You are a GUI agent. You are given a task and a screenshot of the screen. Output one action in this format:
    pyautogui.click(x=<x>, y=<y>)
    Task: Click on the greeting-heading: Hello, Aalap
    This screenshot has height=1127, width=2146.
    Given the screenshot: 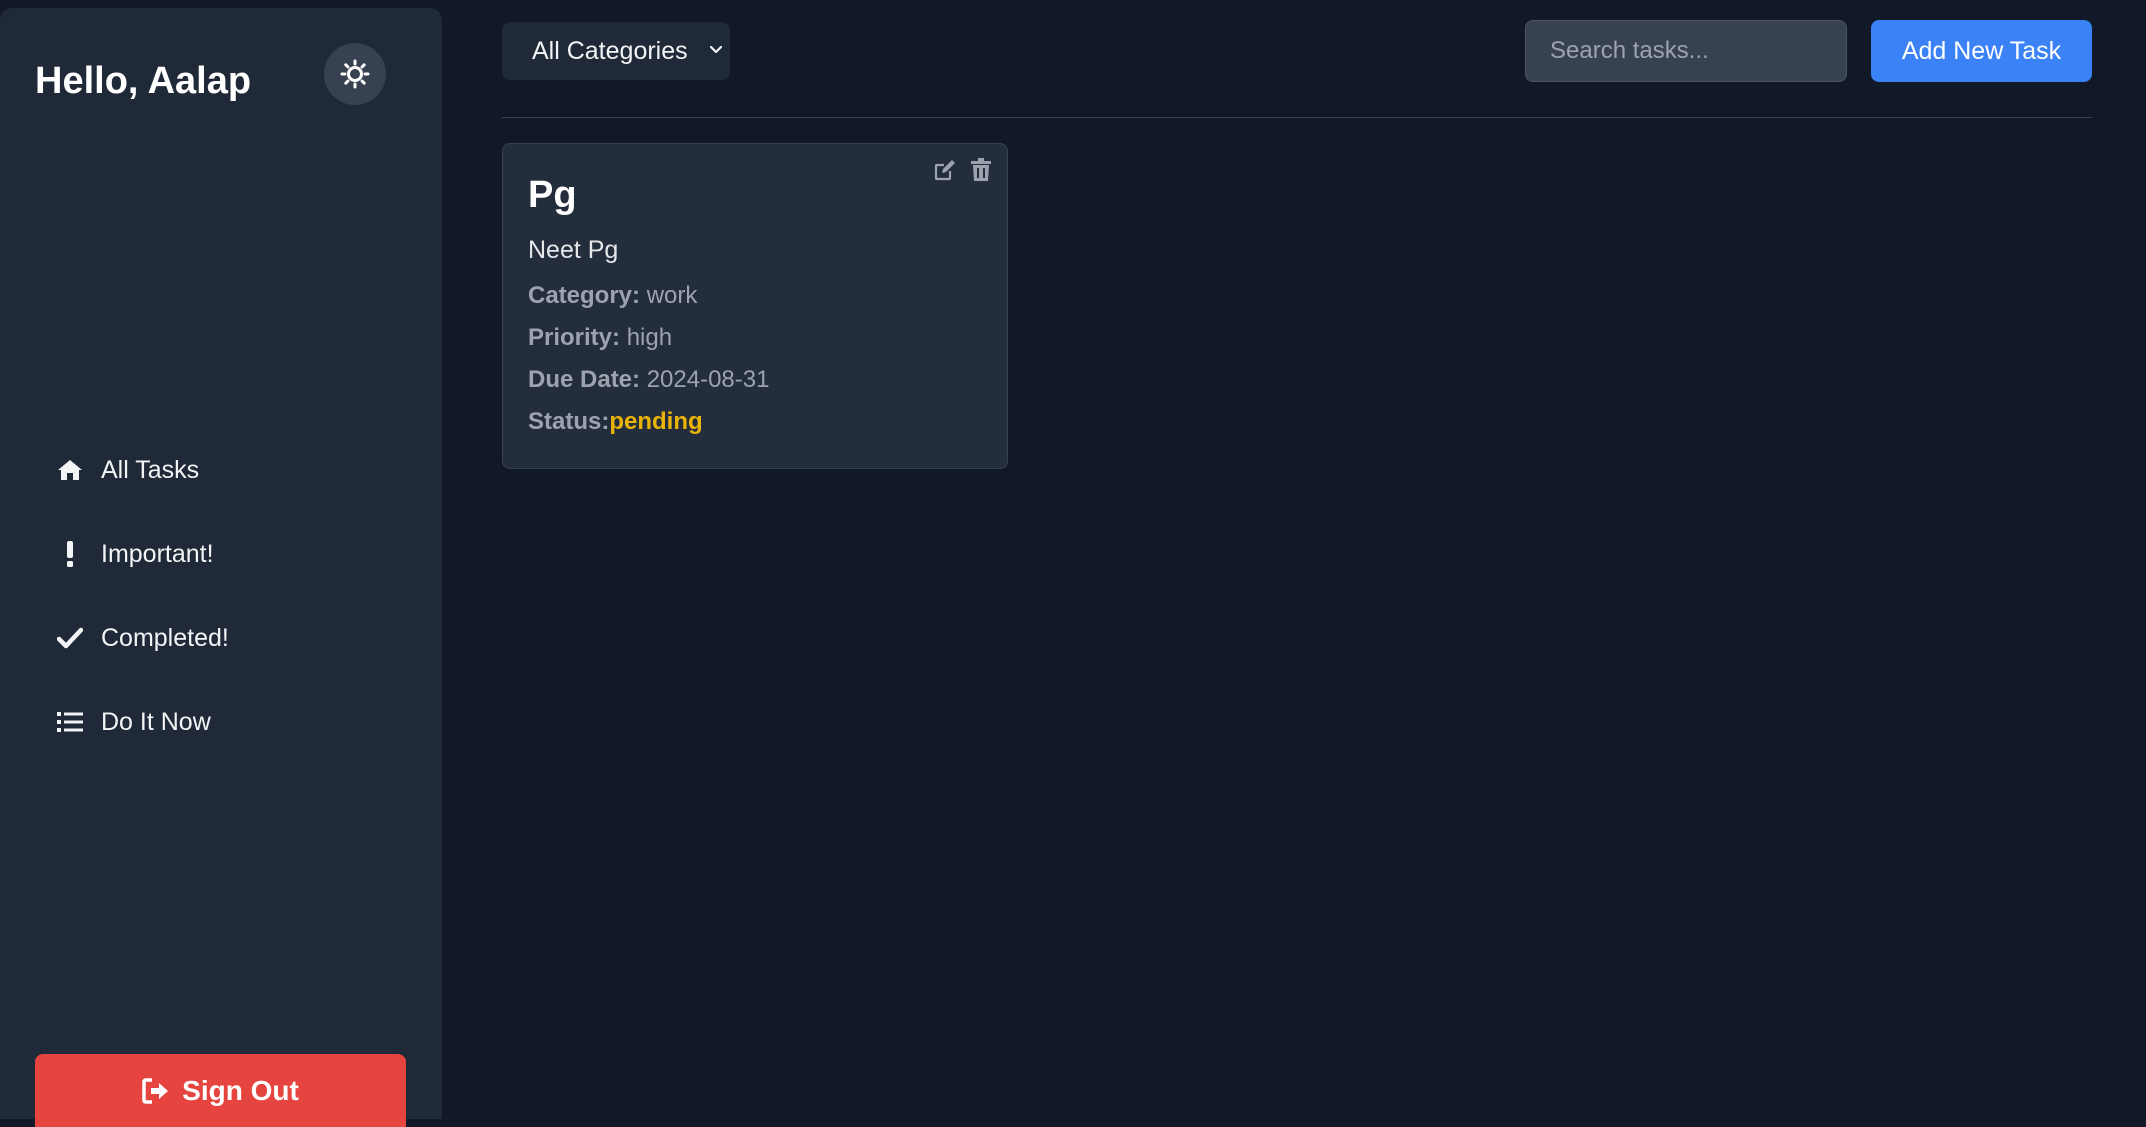 What is the action you would take?
    pyautogui.click(x=143, y=81)
    